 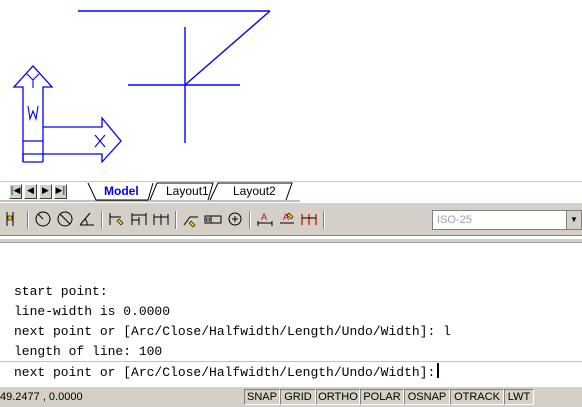 What do you see at coordinates (161, 219) in the screenshot?
I see `continue-dimension-icon` at bounding box center [161, 219].